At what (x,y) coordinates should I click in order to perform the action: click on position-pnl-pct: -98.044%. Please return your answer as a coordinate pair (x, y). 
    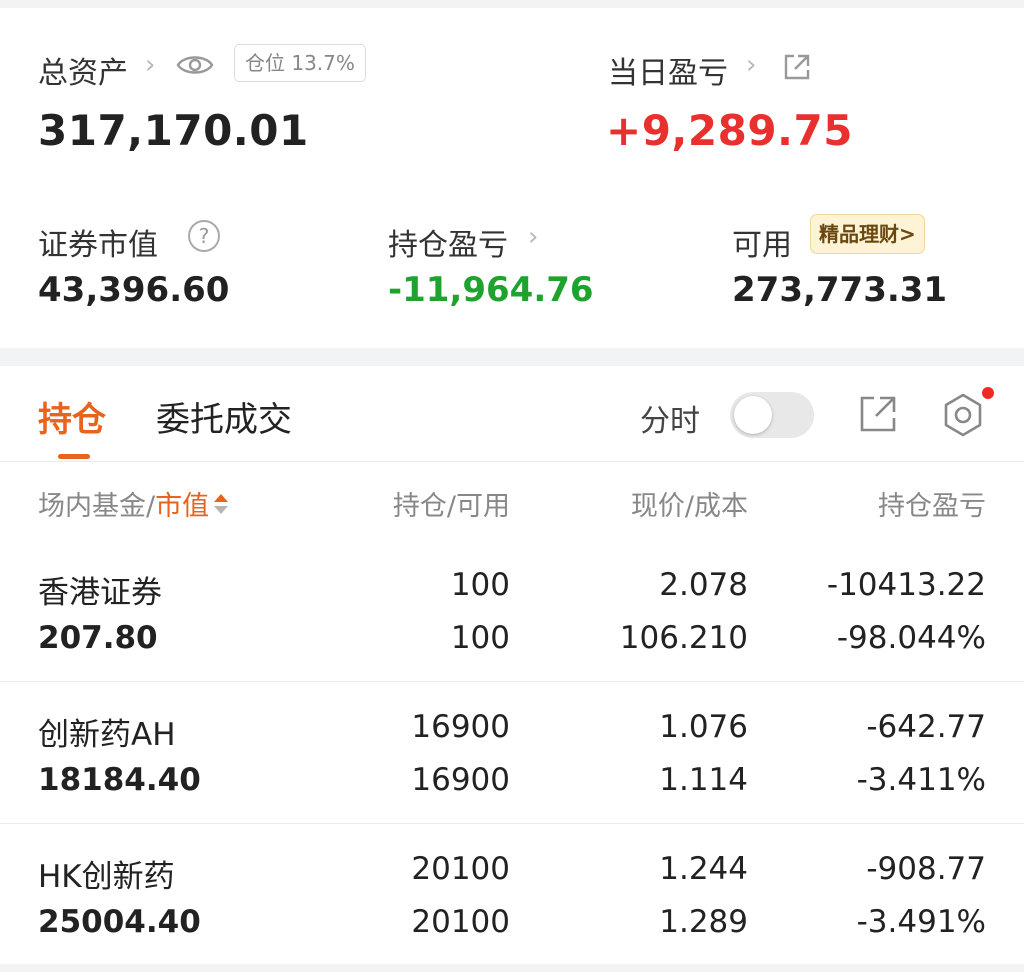
    Looking at the image, I should click on (911, 638).